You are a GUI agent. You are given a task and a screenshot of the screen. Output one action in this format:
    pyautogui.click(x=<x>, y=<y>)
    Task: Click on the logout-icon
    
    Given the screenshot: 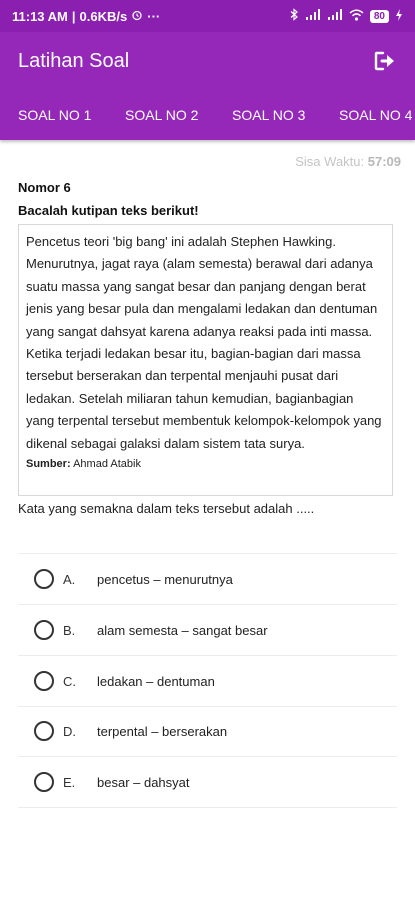 What is the action you would take?
    pyautogui.click(x=385, y=61)
    